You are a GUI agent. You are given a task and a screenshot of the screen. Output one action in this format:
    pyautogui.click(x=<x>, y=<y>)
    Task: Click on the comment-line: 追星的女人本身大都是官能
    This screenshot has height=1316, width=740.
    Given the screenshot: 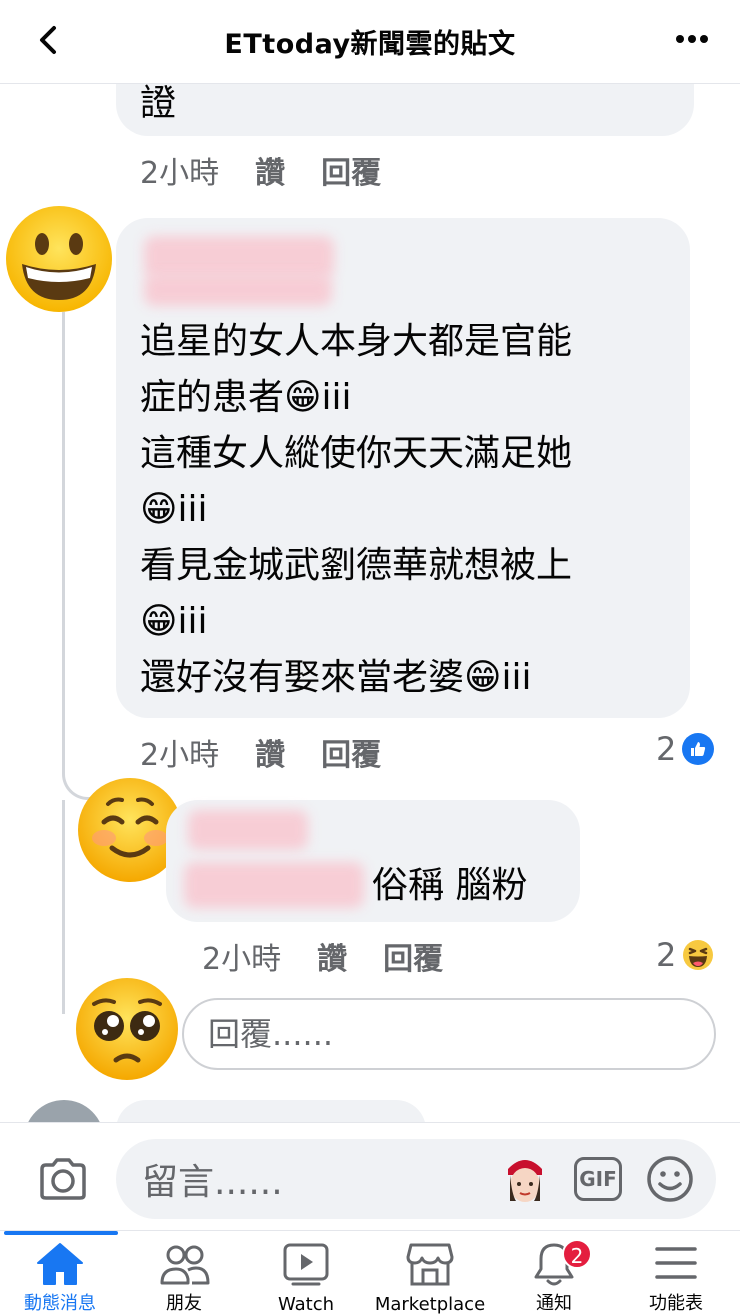 What is the action you would take?
    pyautogui.click(x=356, y=341)
    